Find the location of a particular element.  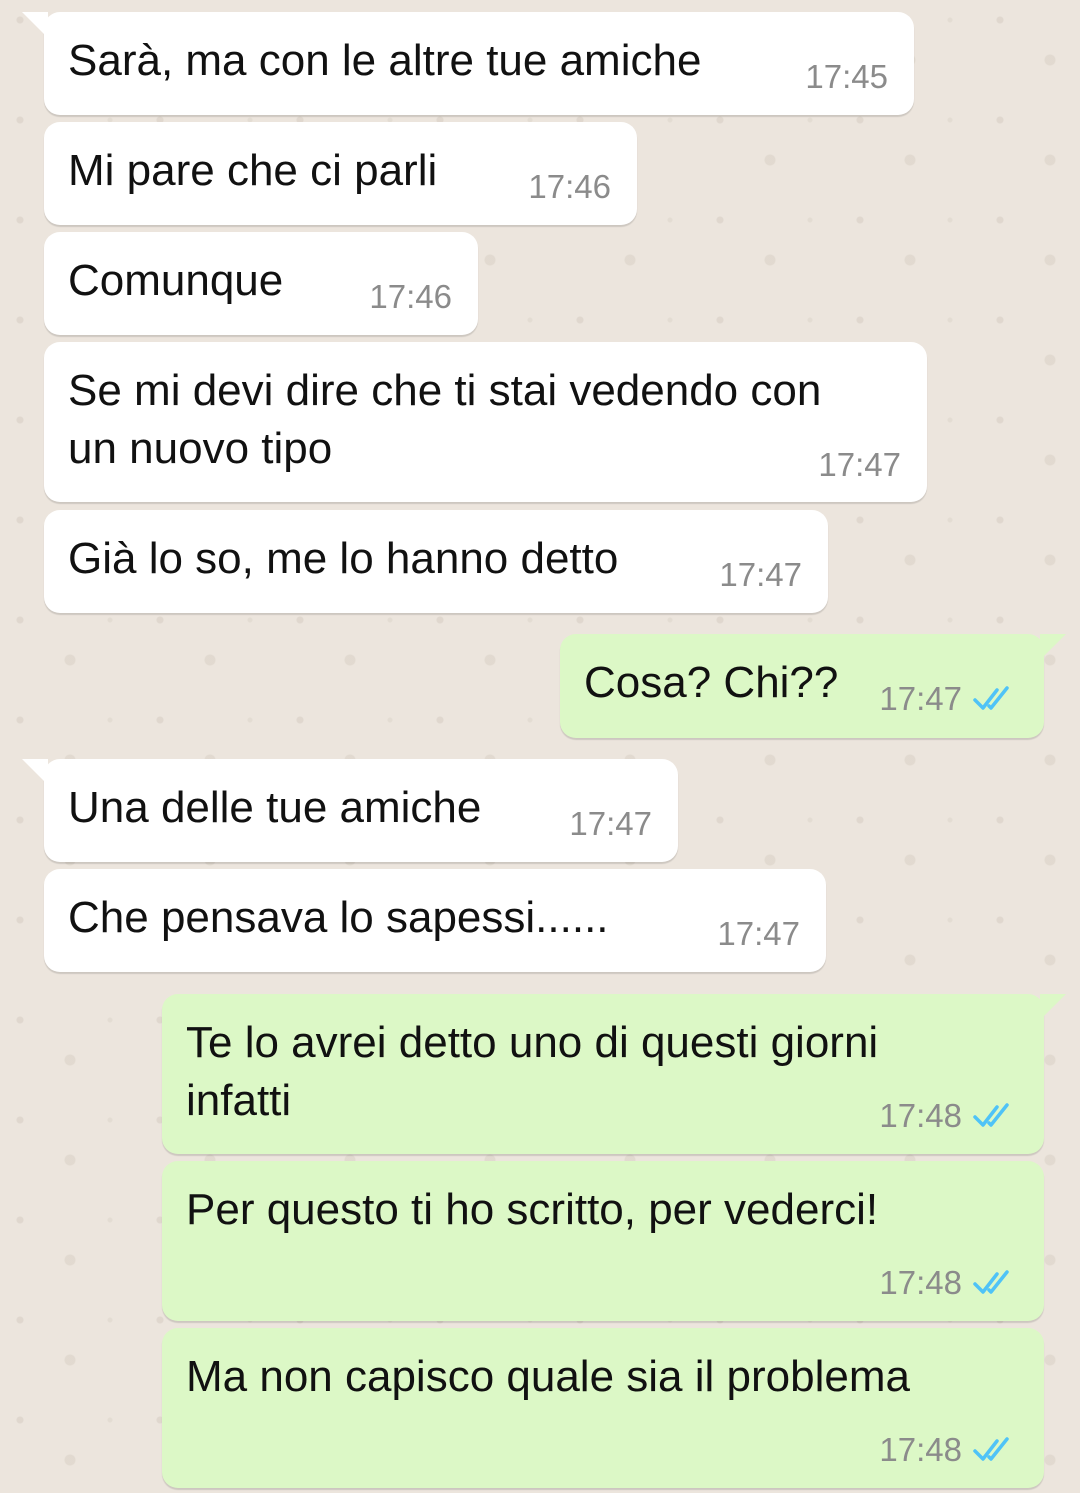

message-bubble-incoming: Già lo so, me lo hanno detto 17:47 is located at coordinates (436, 561).